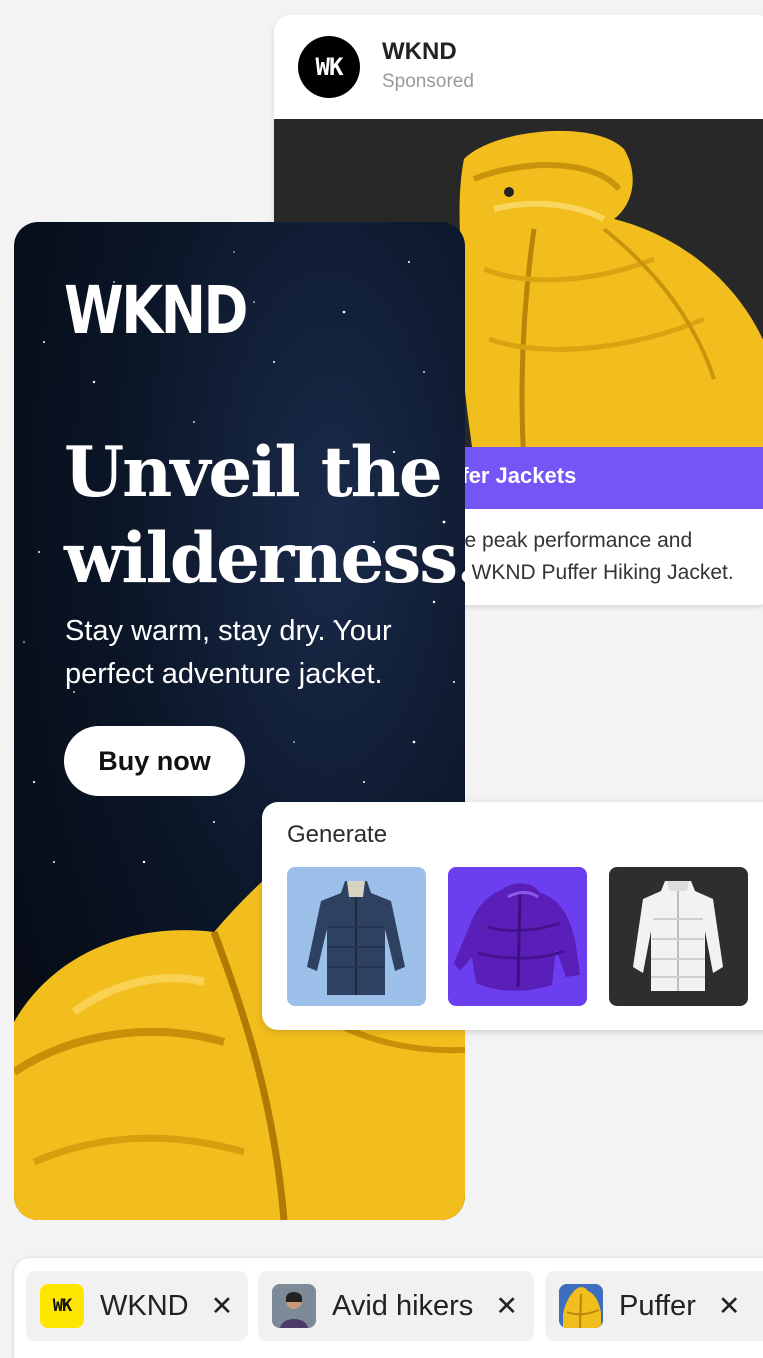  I want to click on navy-parka-image, so click(356, 938).